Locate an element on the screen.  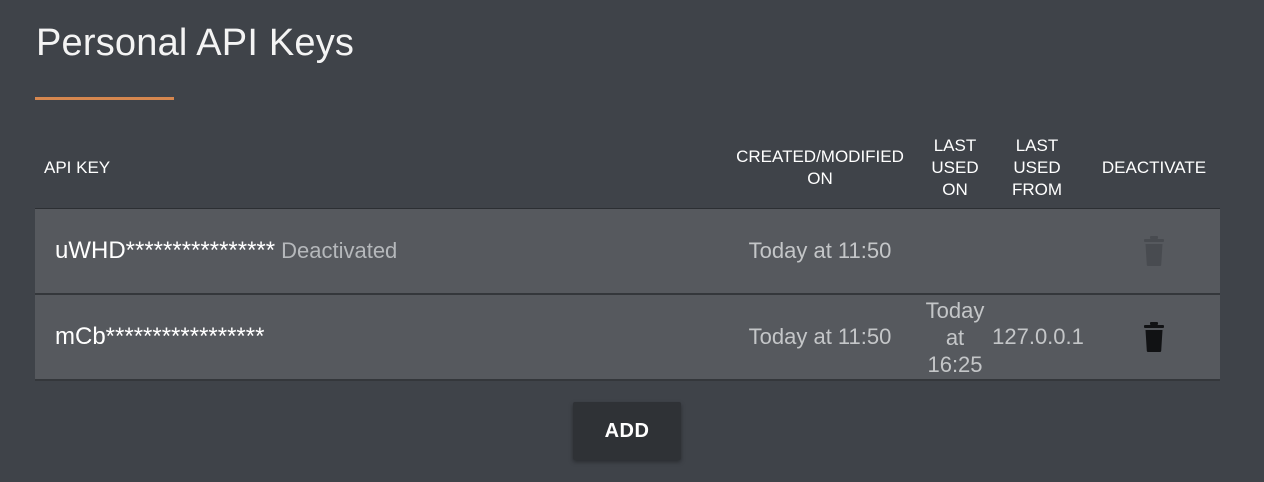
header-last-used-on: LAST USED ON is located at coordinates (955, 167).